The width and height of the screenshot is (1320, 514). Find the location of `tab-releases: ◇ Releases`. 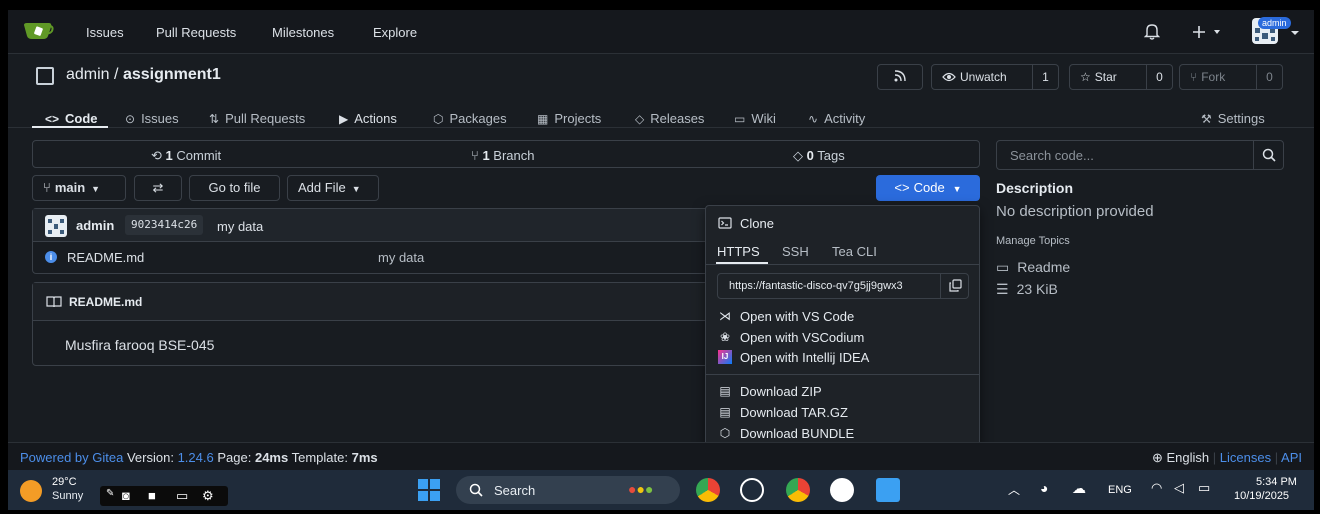

tab-releases: ◇ Releases is located at coordinates (669, 118).